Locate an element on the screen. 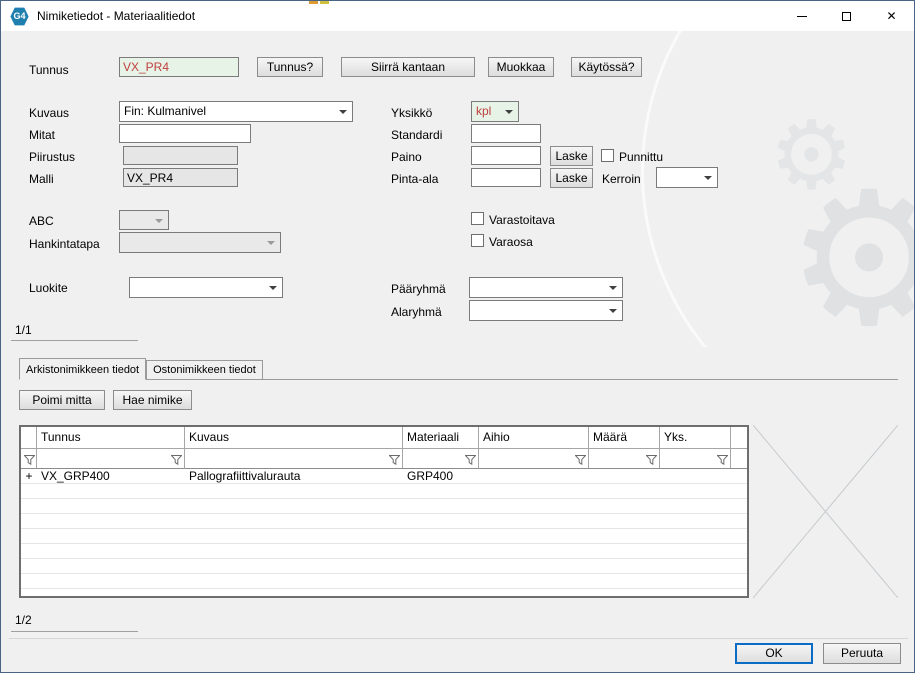 Image resolution: width=915 pixels, height=673 pixels. yksikko-combo: kpl is located at coordinates (495, 111).